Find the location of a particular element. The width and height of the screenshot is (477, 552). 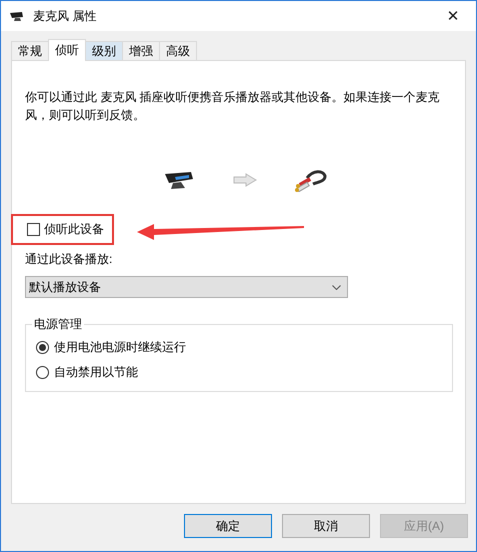

playback-dropdown: 默认播放设备 is located at coordinates (186, 287).